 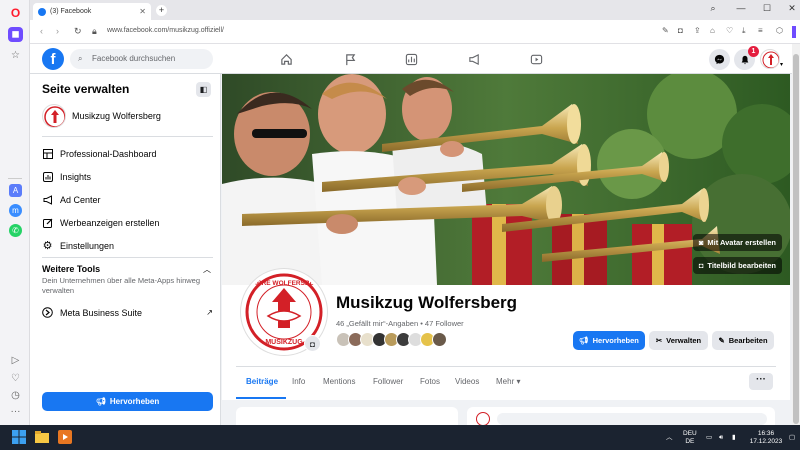 I want to click on opera-logo-icon: O, so click(x=15, y=13).